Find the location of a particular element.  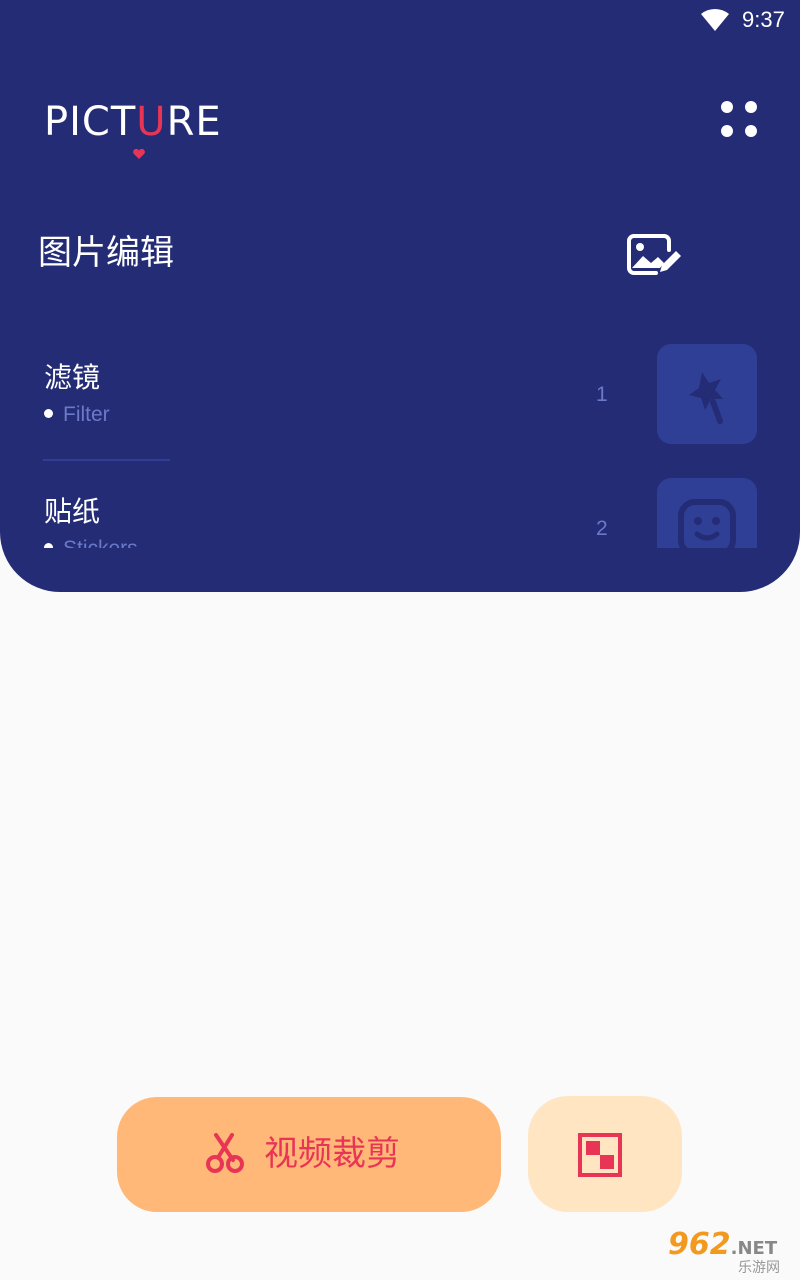

mosaic-button is located at coordinates (605, 1154).